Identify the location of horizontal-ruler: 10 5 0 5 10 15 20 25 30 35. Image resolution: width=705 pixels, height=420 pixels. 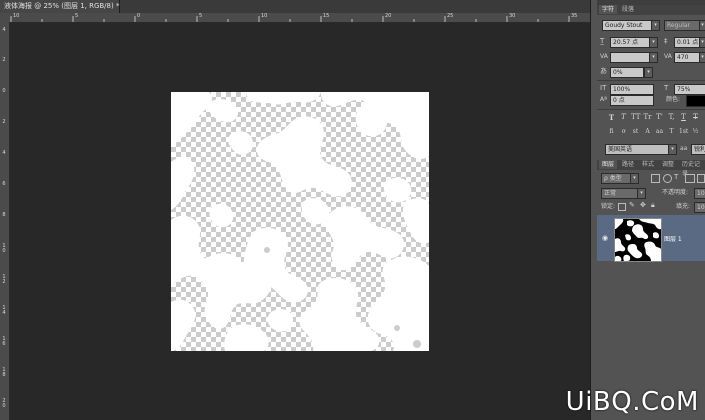
(299, 18).